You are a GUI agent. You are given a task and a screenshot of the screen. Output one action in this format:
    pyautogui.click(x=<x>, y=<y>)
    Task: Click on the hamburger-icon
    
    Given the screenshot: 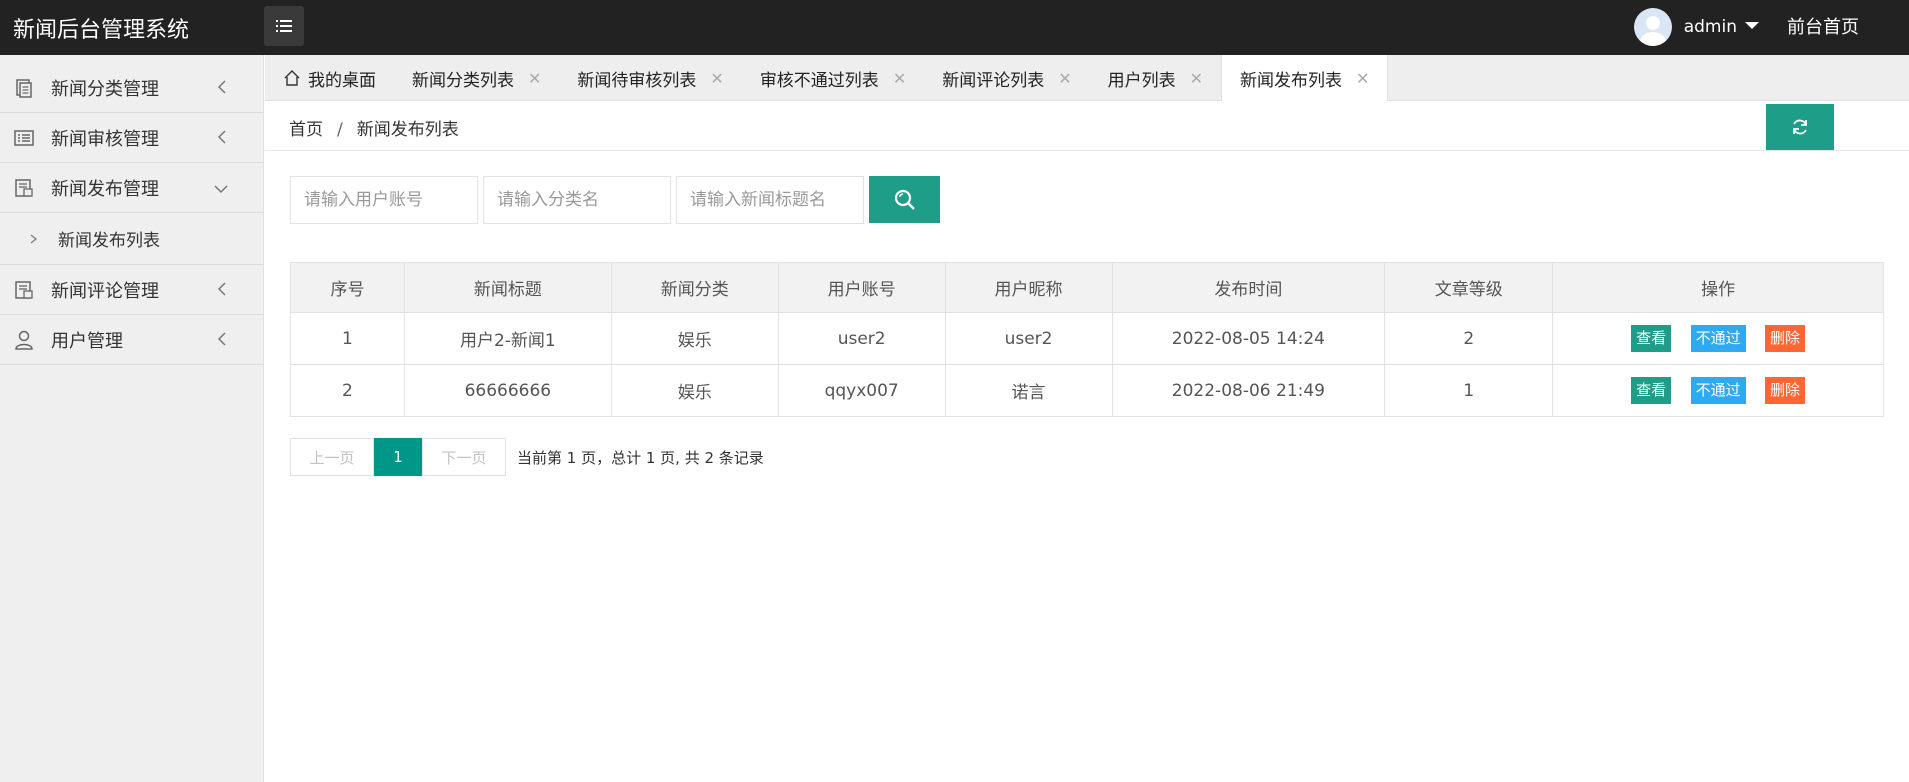 What is the action you would take?
    pyautogui.click(x=284, y=26)
    